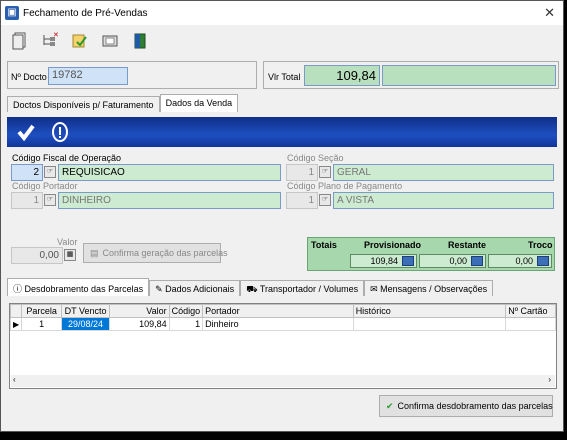 The width and height of the screenshot is (567, 440). I want to click on horizontal-scrollbar: ‹ ›, so click(283, 381).